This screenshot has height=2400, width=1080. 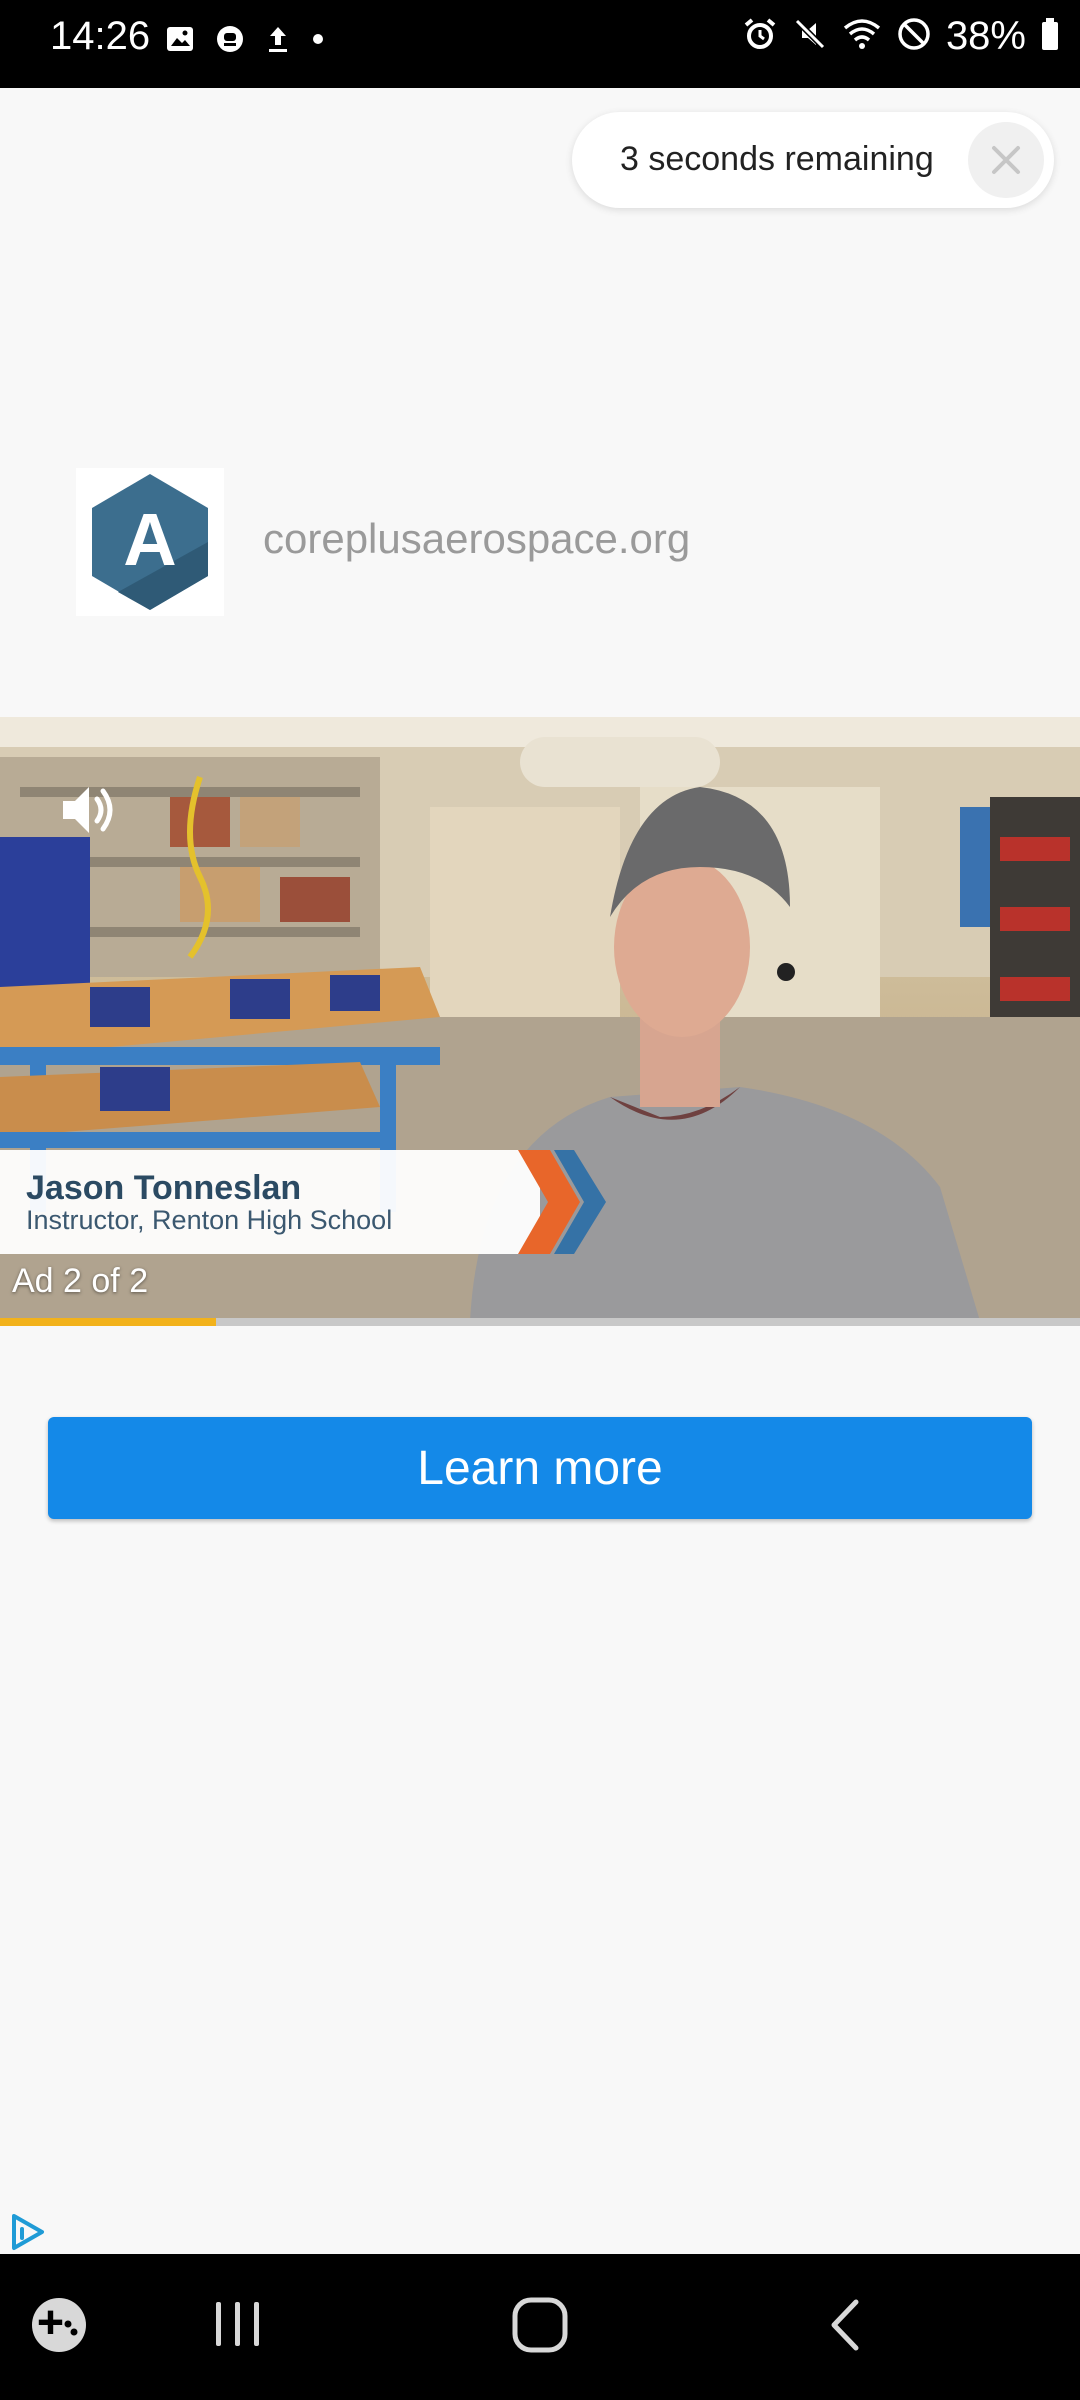 What do you see at coordinates (476, 539) in the screenshot?
I see `advertiser-domain: coreplusaerospace.org` at bounding box center [476, 539].